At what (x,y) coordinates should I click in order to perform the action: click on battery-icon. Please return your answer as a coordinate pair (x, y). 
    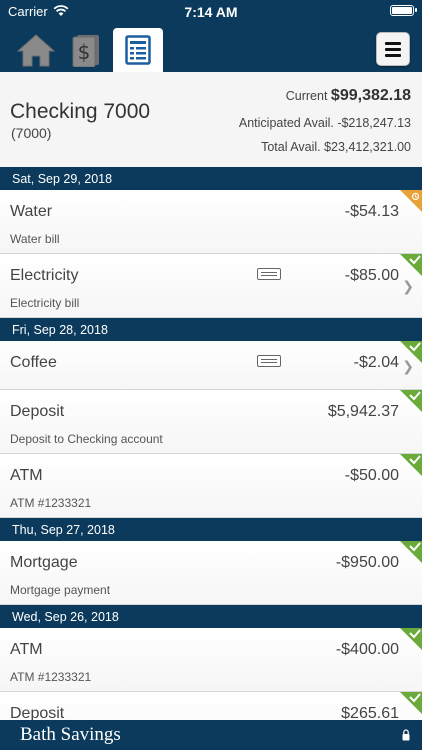
    Looking at the image, I should click on (403, 10).